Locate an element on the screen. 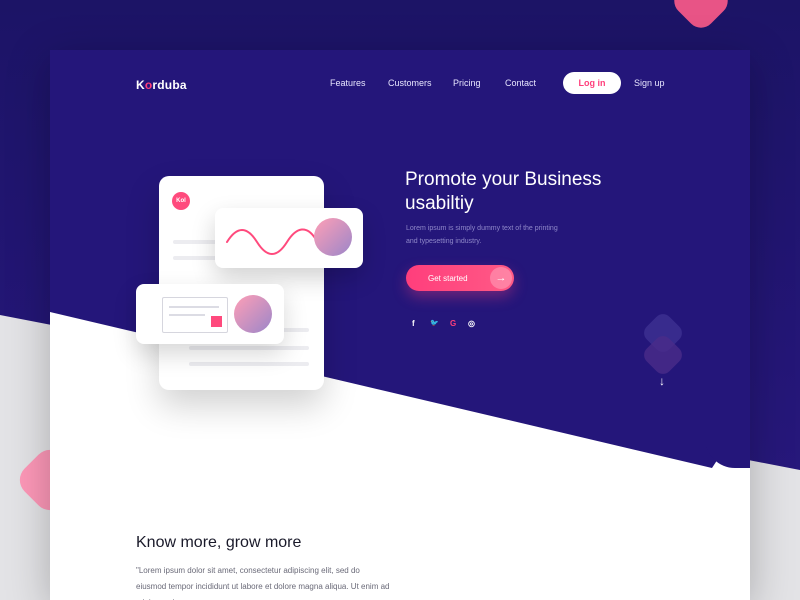 Image resolution: width=800 pixels, height=600 pixels. facebook-icon: f is located at coordinates (413, 323).